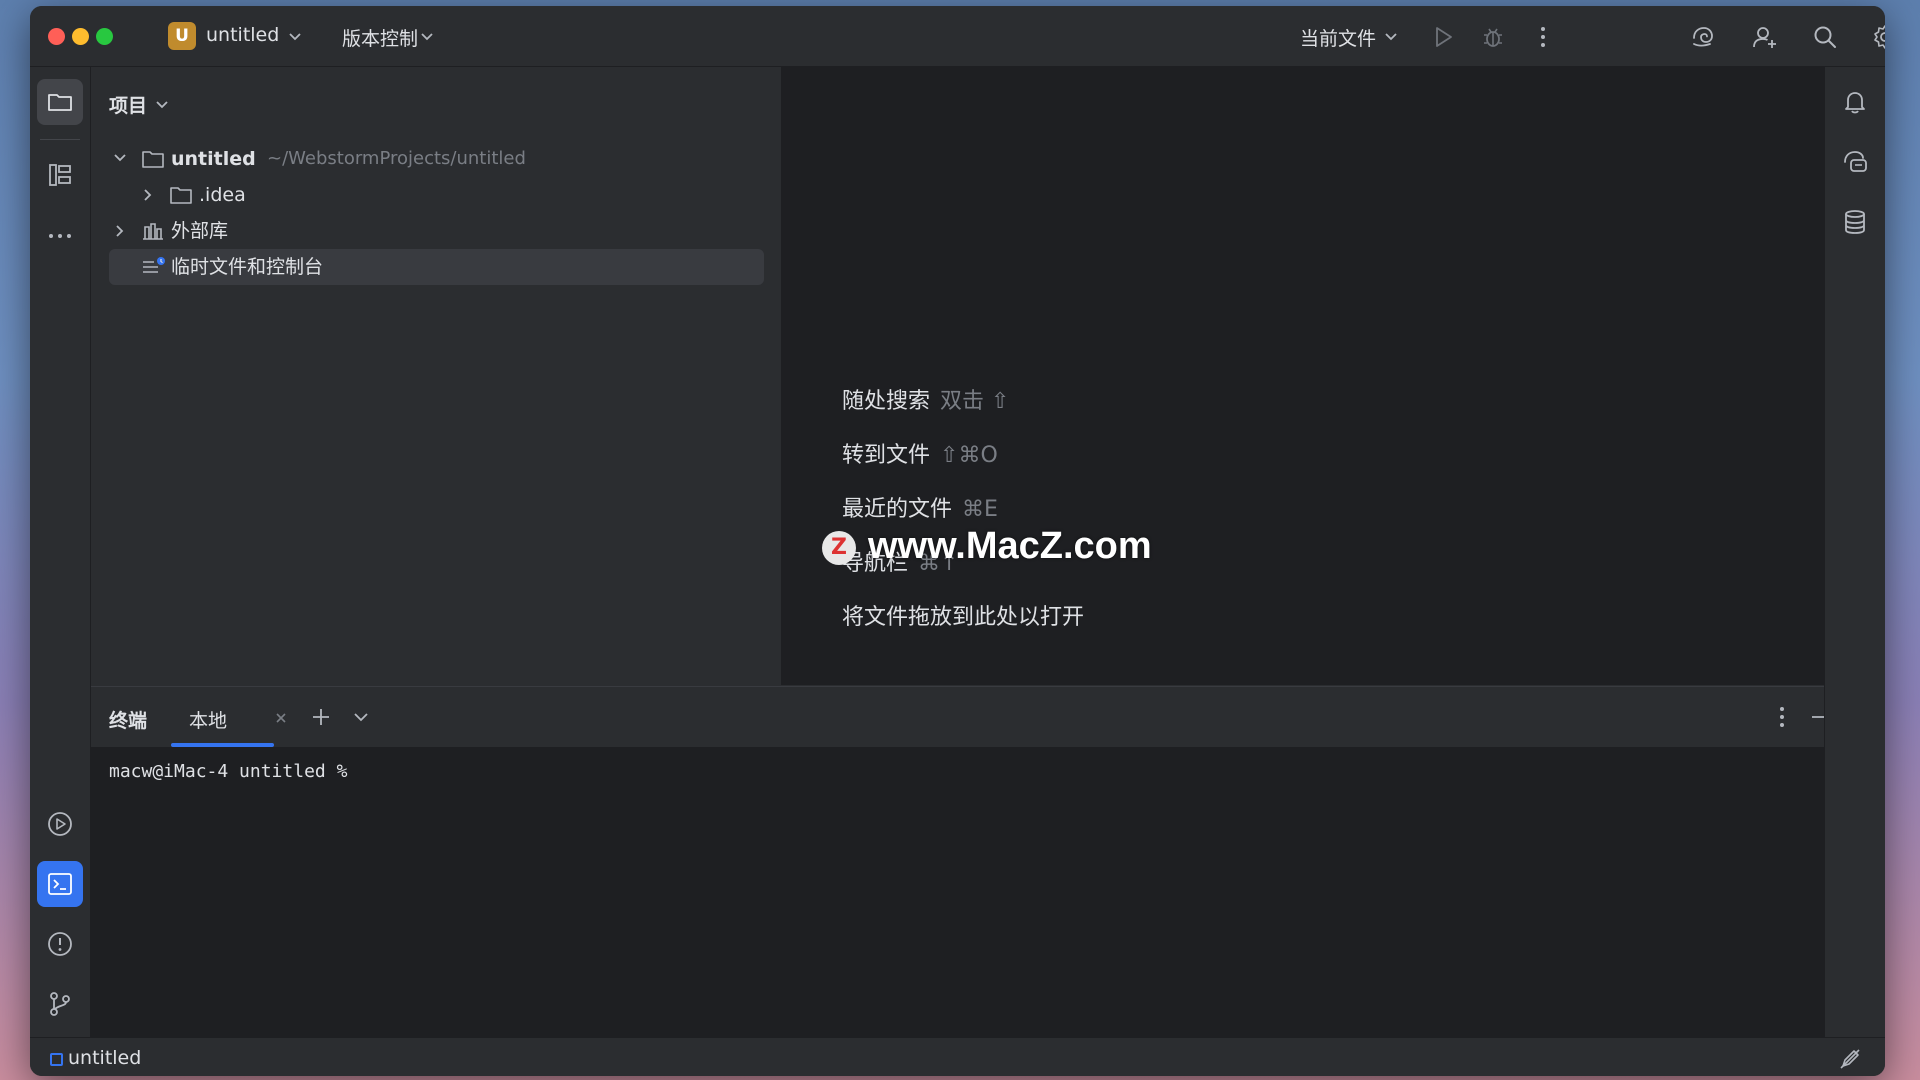  Describe the element at coordinates (957, 36) in the screenshot. I see `title-bar: U untitled 版本控制 当前文件` at that location.